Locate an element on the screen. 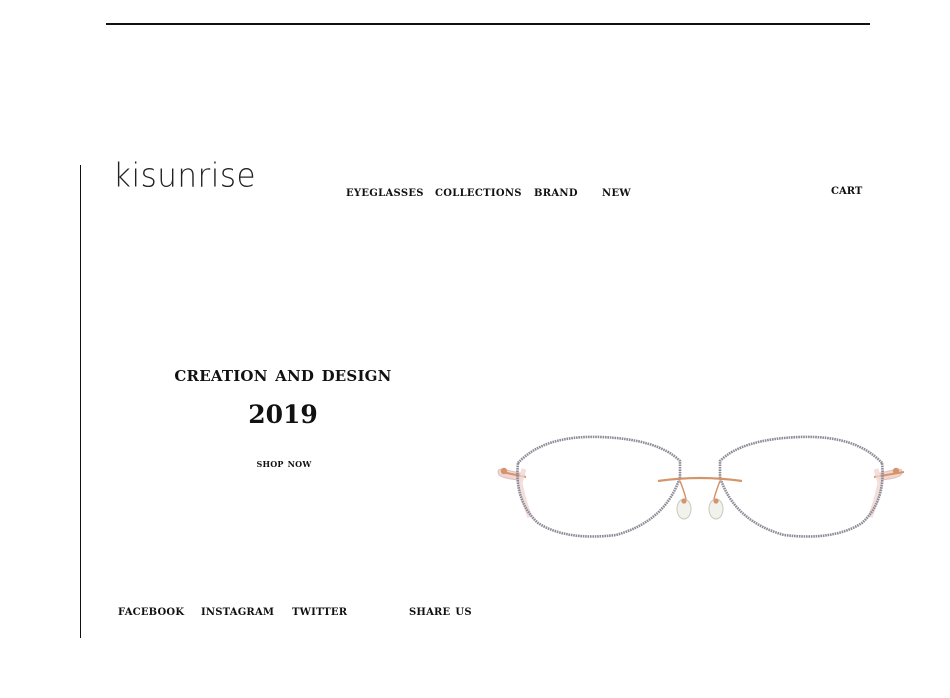  top-divider is located at coordinates (488, 24).